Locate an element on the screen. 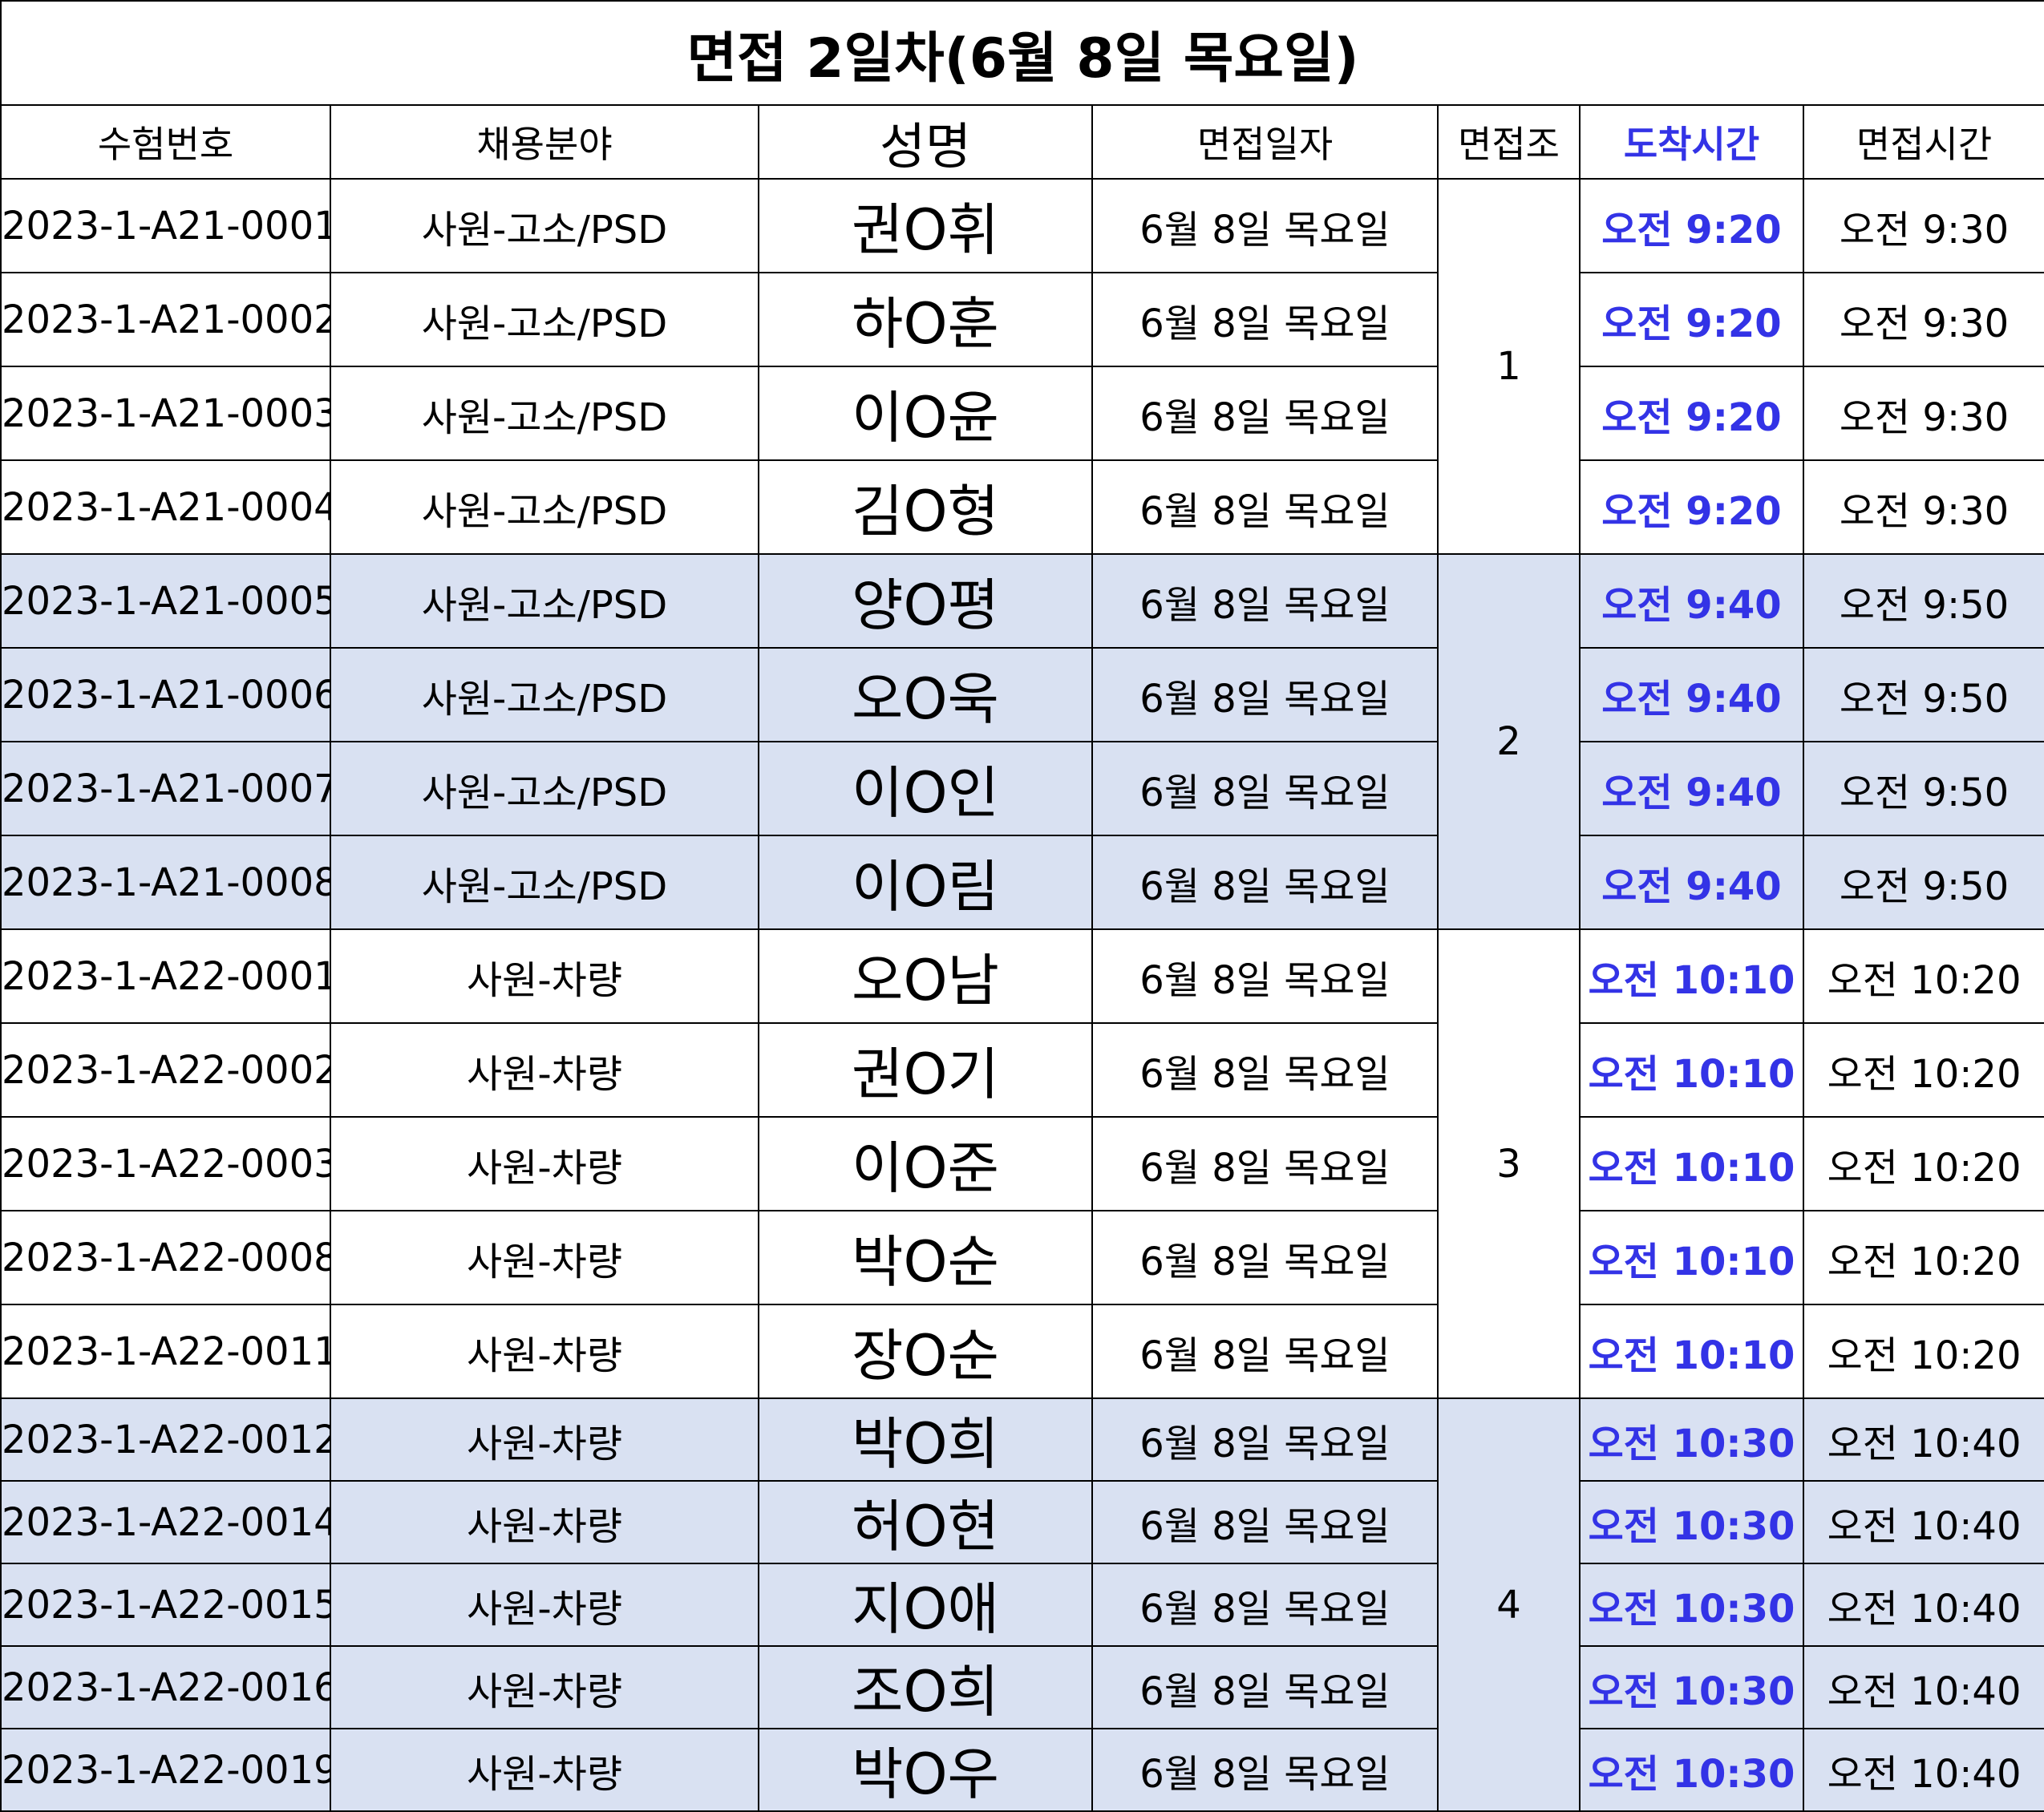  name-cell: 권O기 is located at coordinates (925, 1070).